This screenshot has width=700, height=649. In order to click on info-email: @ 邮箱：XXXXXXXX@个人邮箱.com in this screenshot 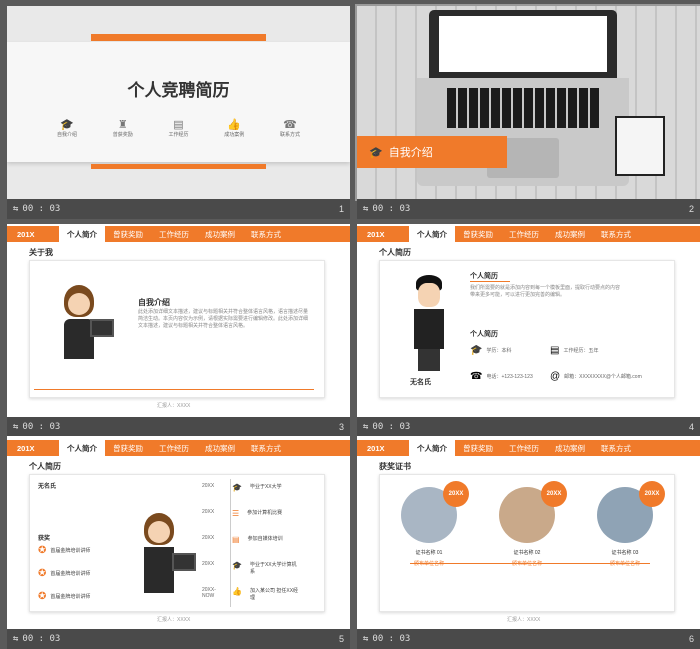, I will do `click(596, 376)`.